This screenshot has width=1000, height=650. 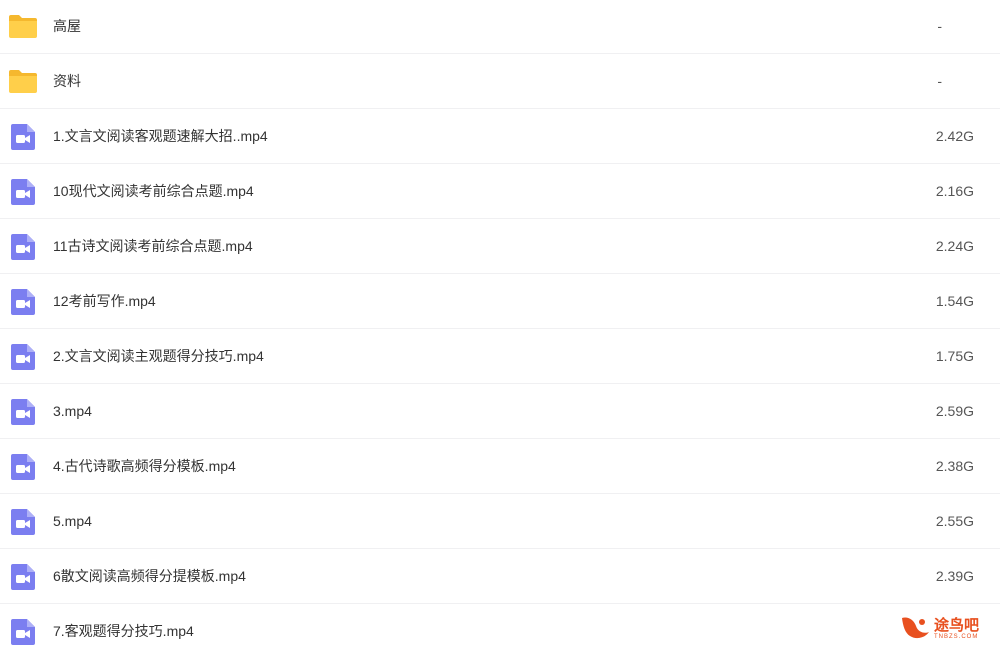 What do you see at coordinates (149, 576) in the screenshot?
I see `file-name: 6散文阅读高频得分提模板.mp4` at bounding box center [149, 576].